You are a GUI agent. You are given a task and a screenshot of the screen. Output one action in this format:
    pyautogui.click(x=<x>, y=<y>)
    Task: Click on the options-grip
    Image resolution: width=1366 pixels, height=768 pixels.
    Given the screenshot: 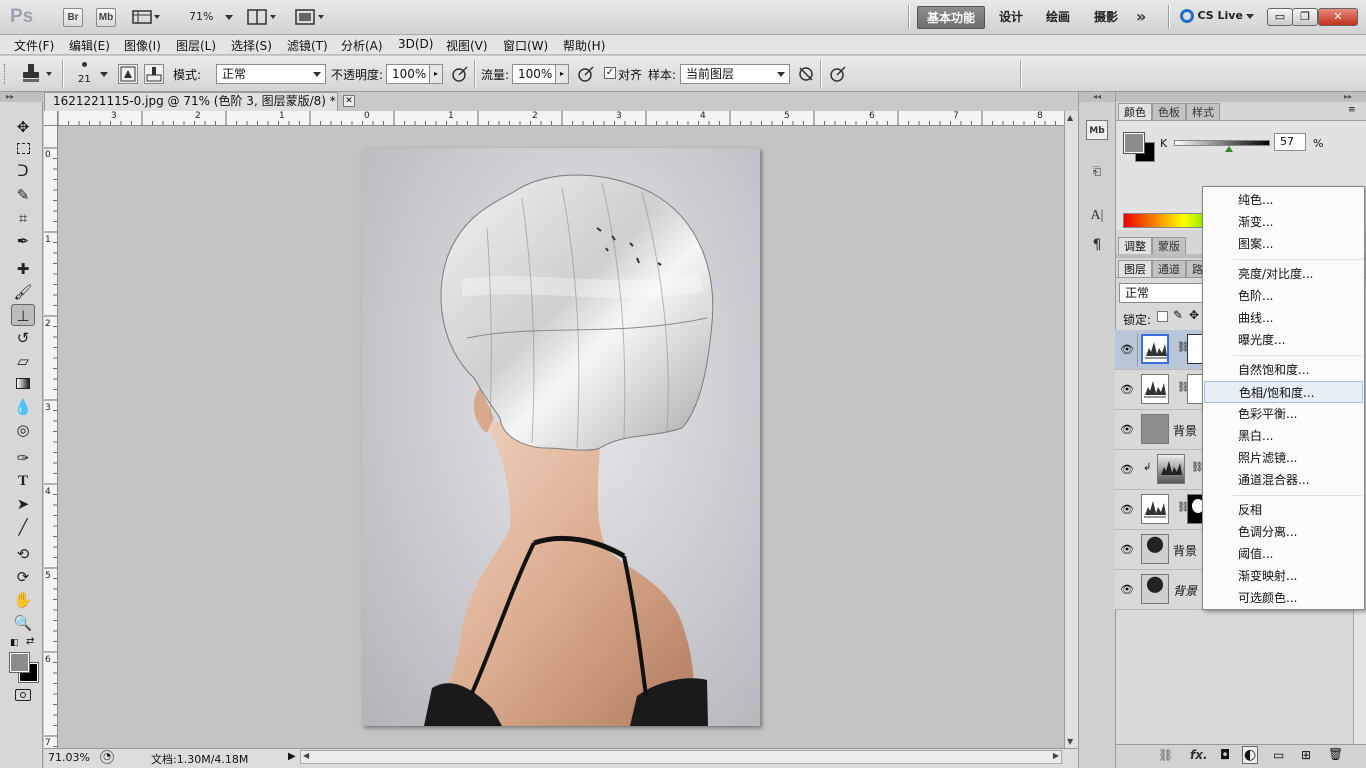 What is the action you would take?
    pyautogui.click(x=6, y=74)
    